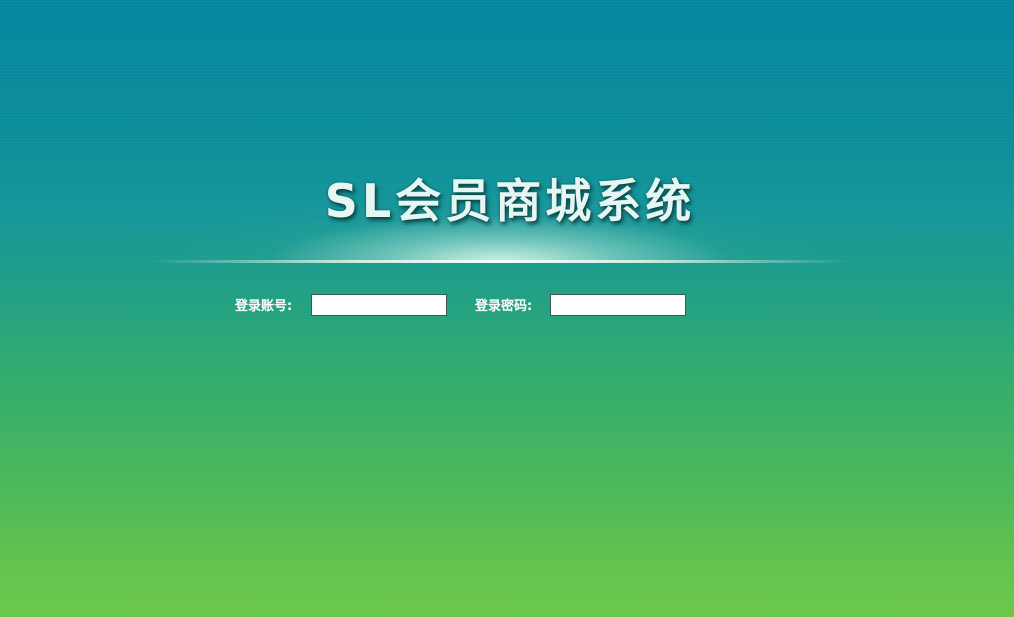  Describe the element at coordinates (504, 306) in the screenshot. I see `password-label: 登录密码:` at that location.